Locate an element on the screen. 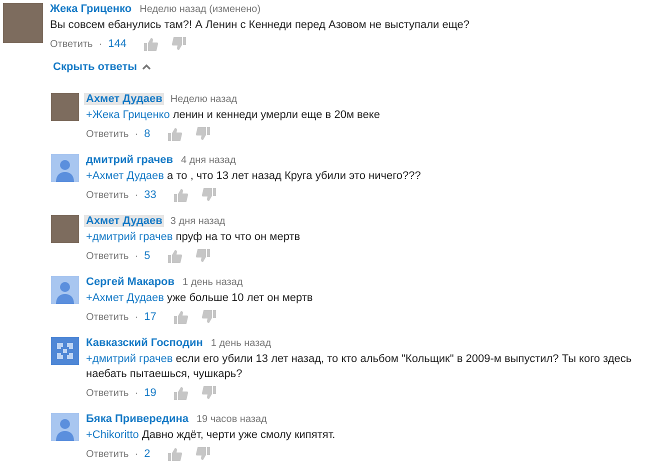 Image resolution: width=655 pixels, height=467 pixels. like-count: 5 is located at coordinates (147, 256).